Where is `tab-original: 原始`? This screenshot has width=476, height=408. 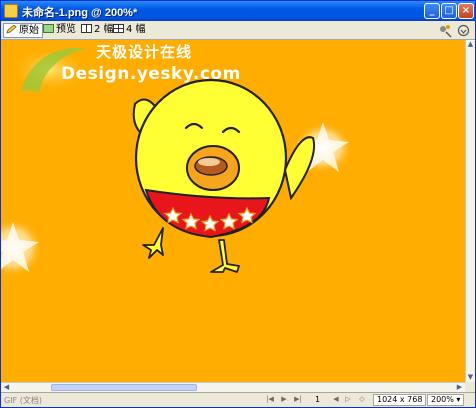 tab-original: 原始 is located at coordinates (23, 30).